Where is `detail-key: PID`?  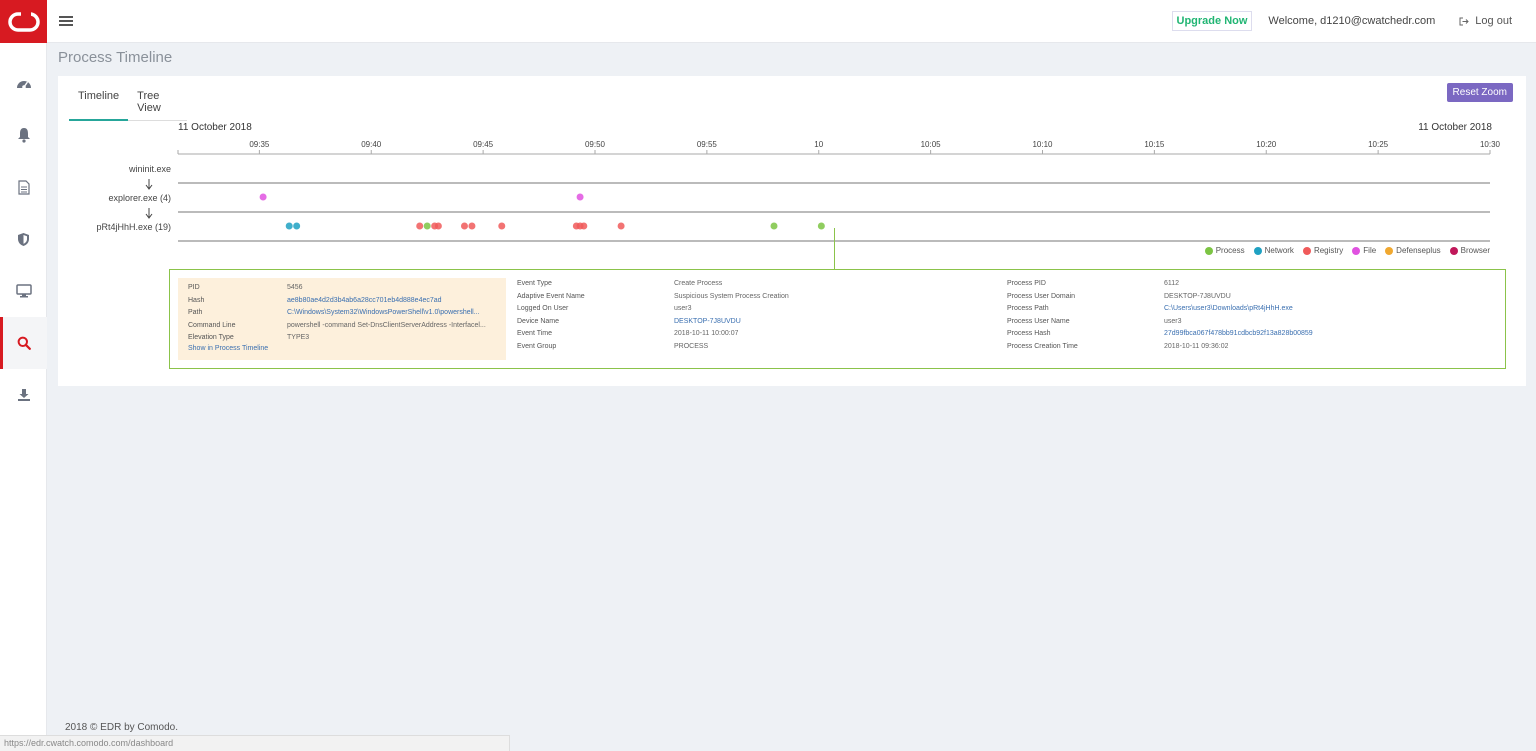 detail-key: PID is located at coordinates (194, 287).